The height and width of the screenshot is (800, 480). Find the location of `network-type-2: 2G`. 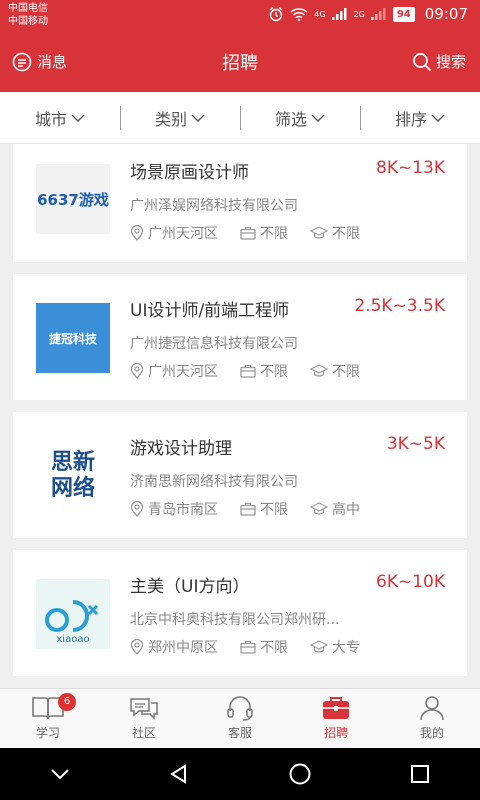

network-type-2: 2G is located at coordinates (359, 14).